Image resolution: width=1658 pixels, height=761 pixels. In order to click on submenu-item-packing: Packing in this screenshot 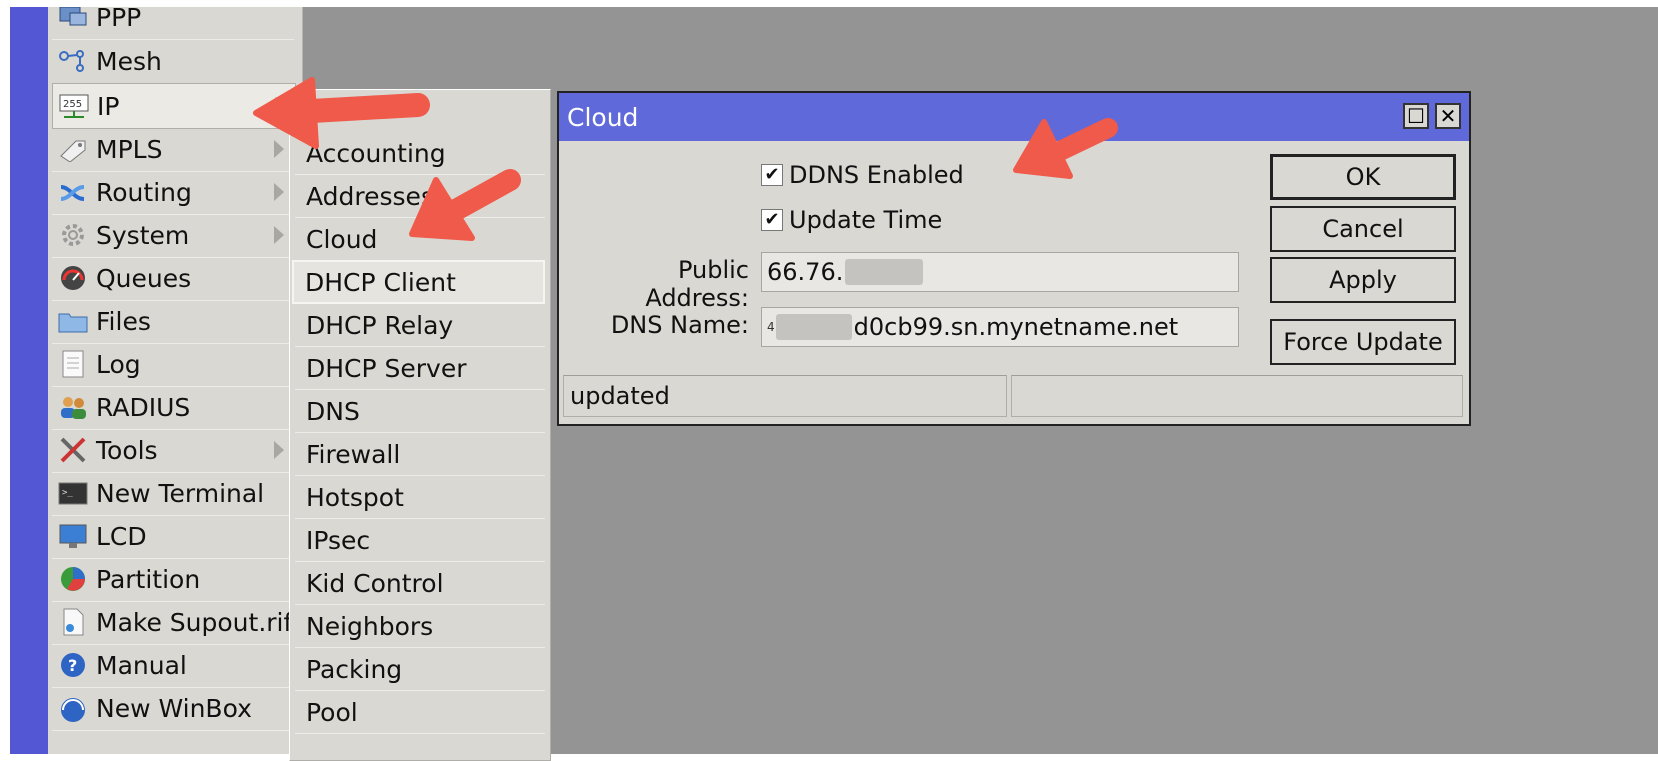, I will do `click(420, 670)`.